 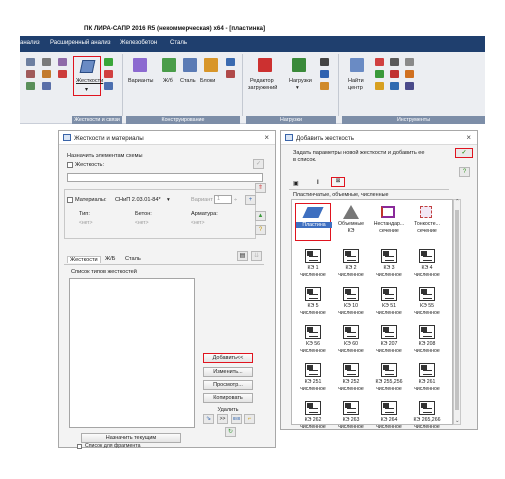 I want to click on numeric-fe-item: КЭ 3 численное, so click(x=389, y=266).